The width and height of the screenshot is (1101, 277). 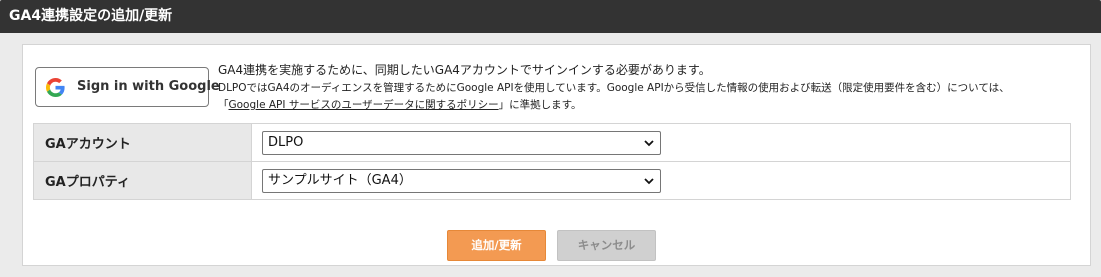 What do you see at coordinates (606, 245) in the screenshot?
I see `cancel-button: キャンセル` at bounding box center [606, 245].